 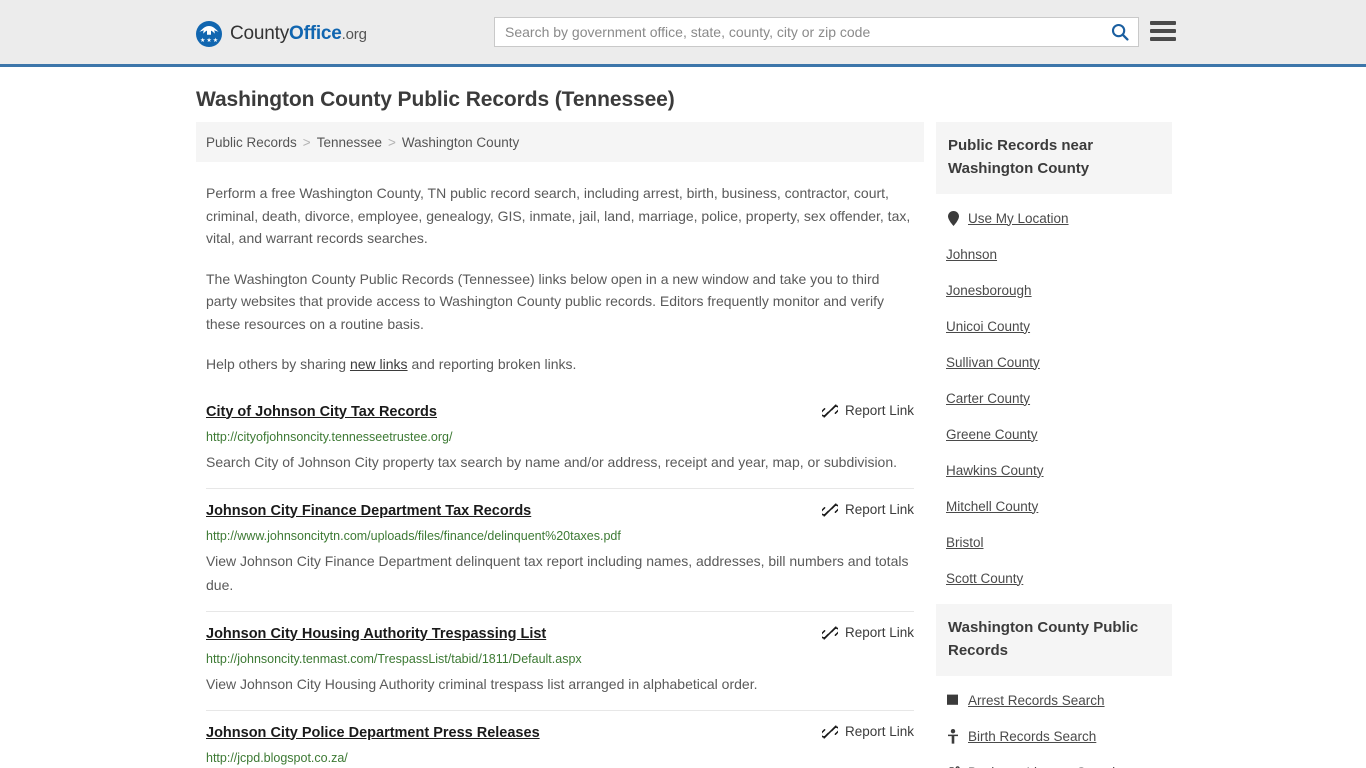 I want to click on sidebar-link-label: Greene County, so click(x=992, y=434).